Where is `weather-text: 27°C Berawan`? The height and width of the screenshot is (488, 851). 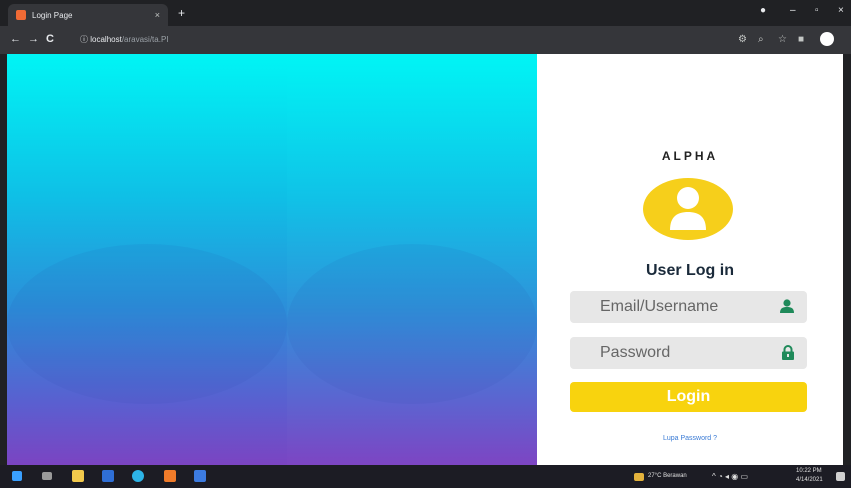 weather-text: 27°C Berawan is located at coordinates (667, 476).